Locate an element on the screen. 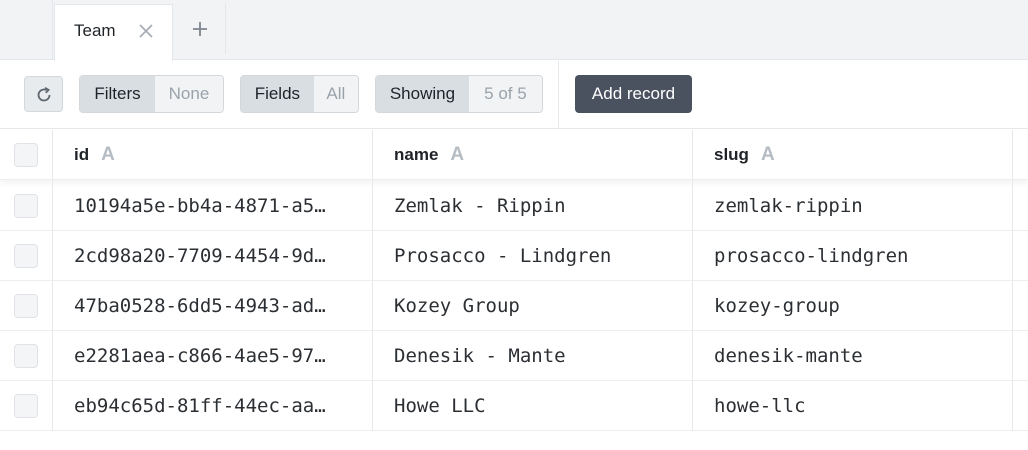 The height and width of the screenshot is (450, 1028). filters-control: Filters None is located at coordinates (151, 94).